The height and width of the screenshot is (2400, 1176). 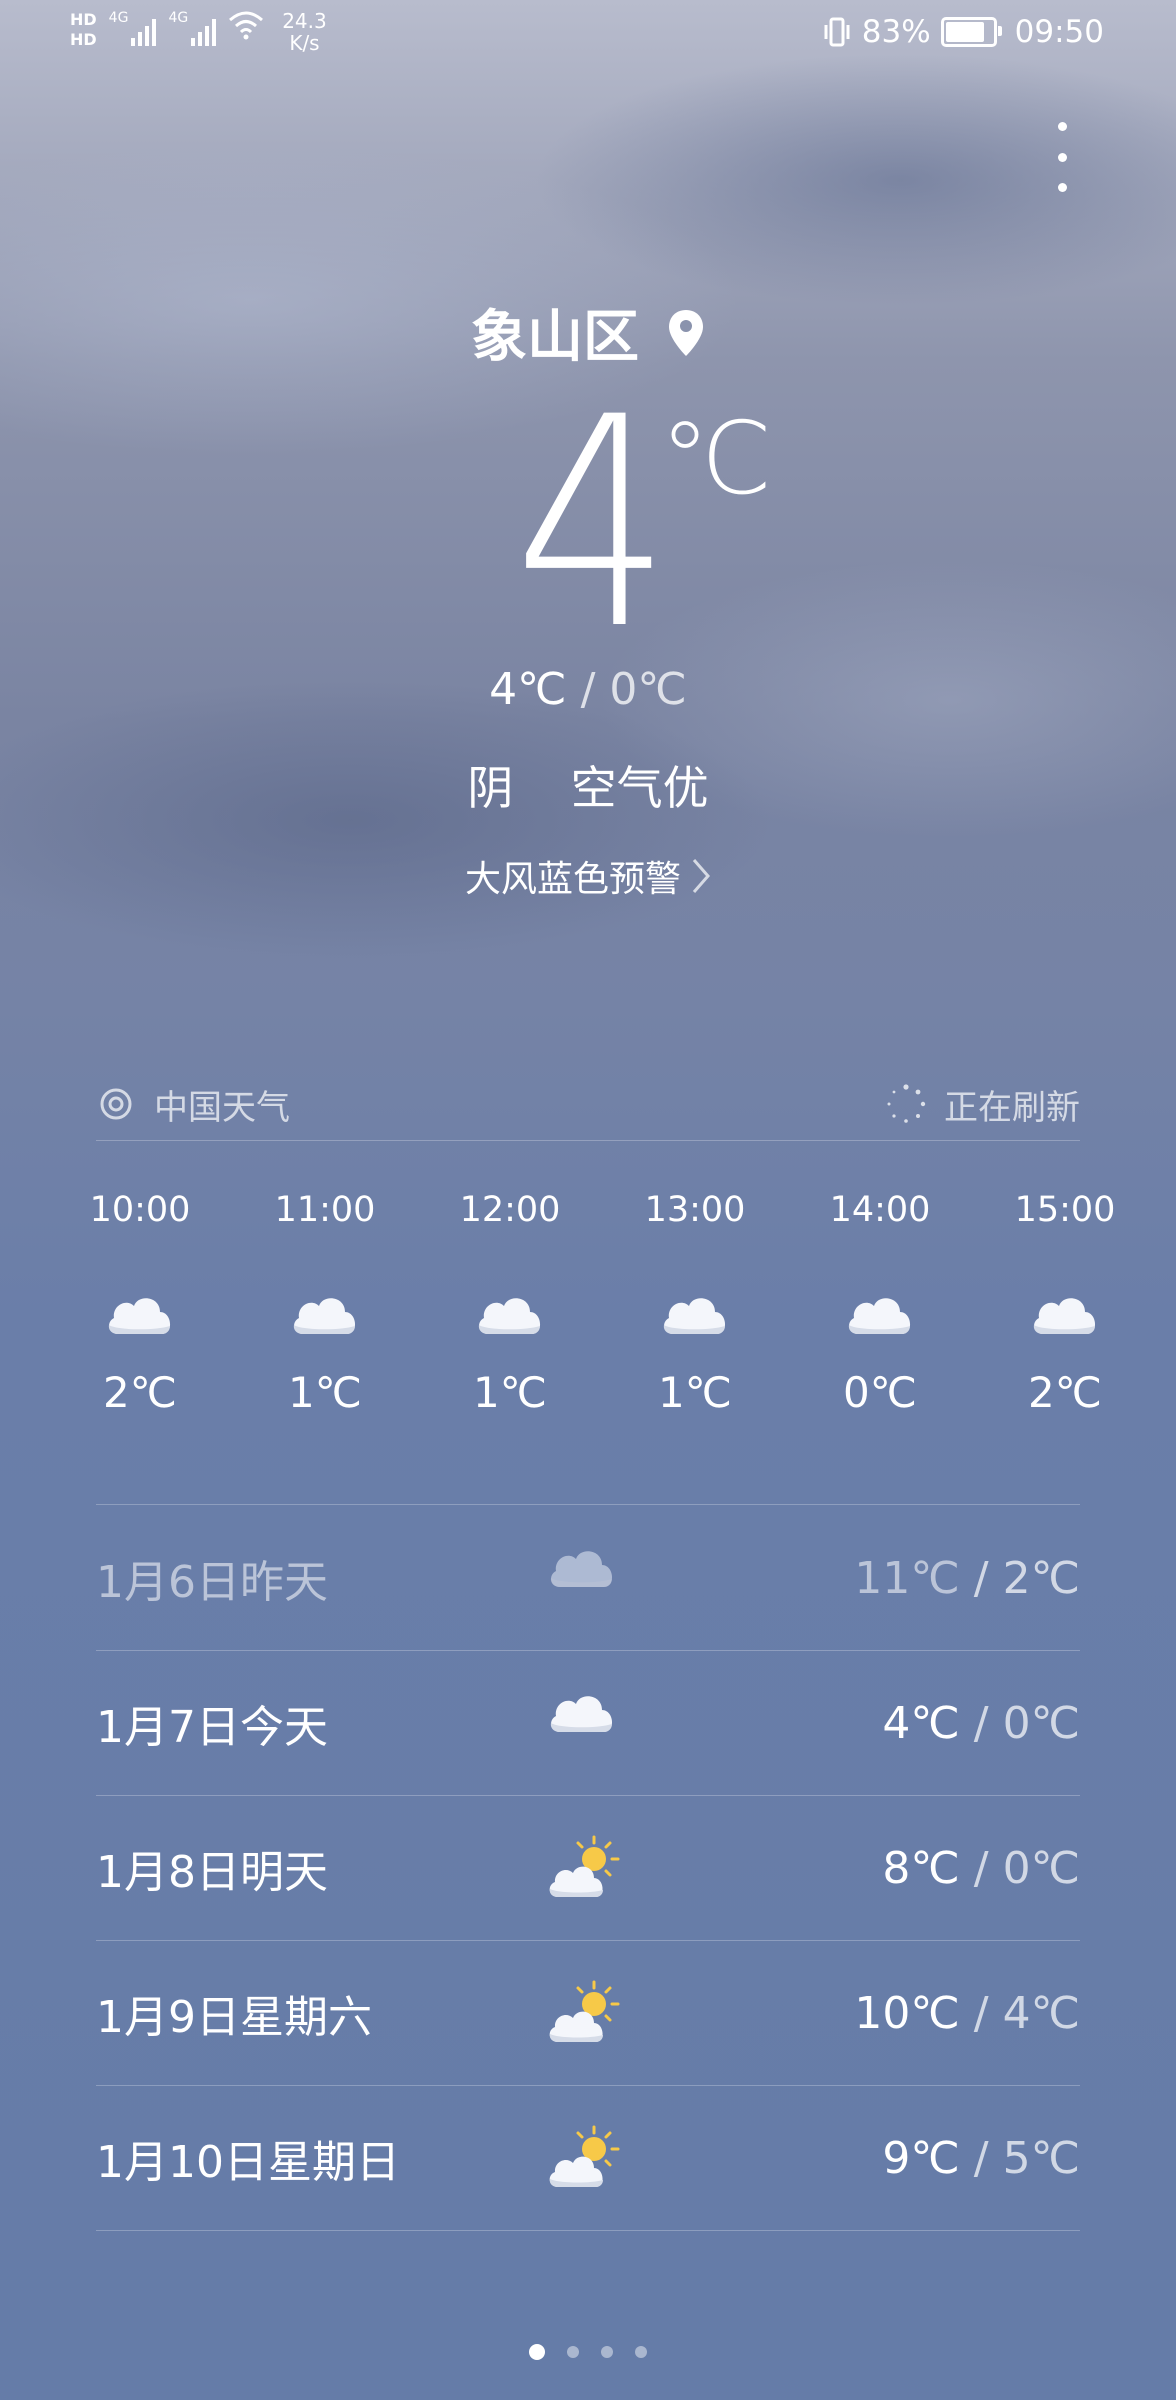 I want to click on refresh-status: 正在刷新, so click(x=983, y=1104).